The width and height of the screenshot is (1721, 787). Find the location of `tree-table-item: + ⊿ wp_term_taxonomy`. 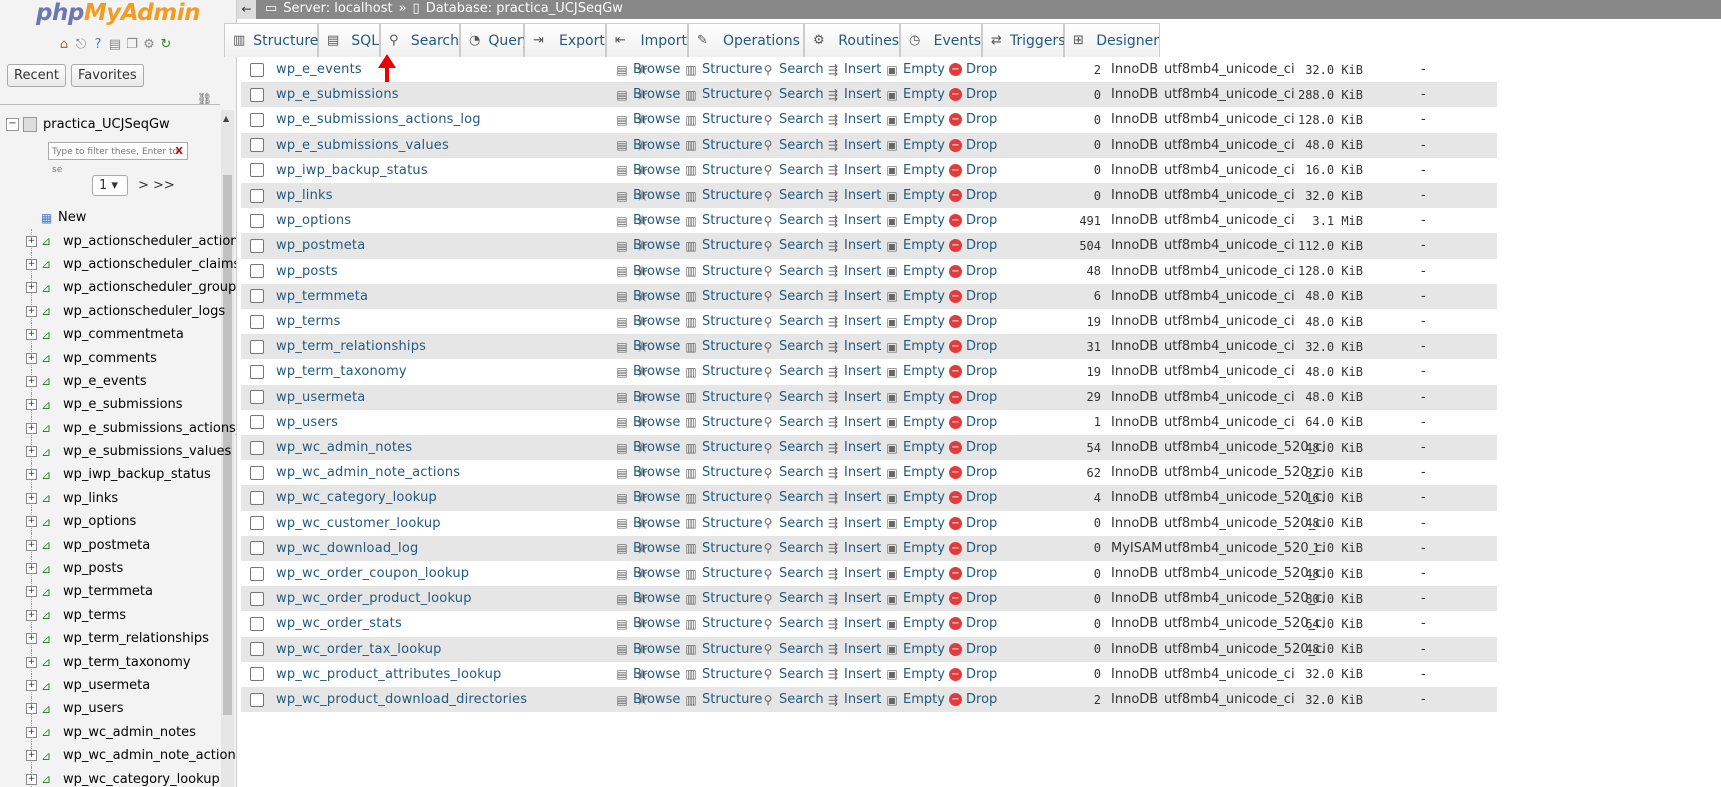

tree-table-item: + ⊿ wp_term_taxonomy is located at coordinates (110, 662).